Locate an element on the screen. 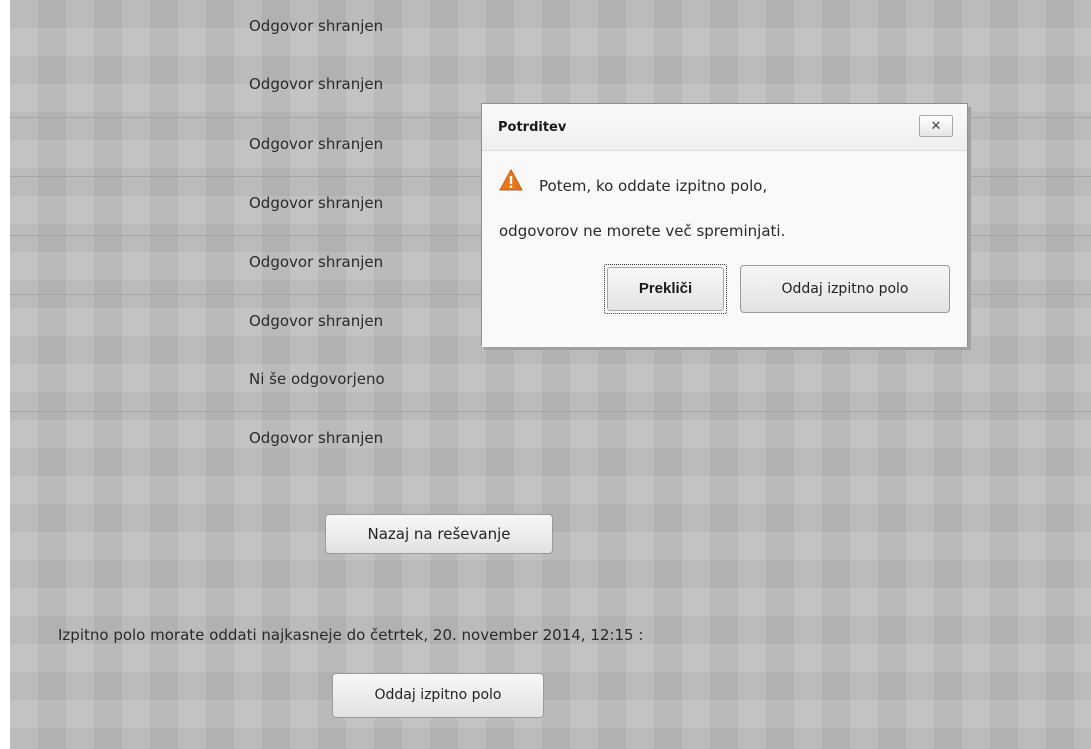  cancel-button-label: Prekliči is located at coordinates (665, 289).